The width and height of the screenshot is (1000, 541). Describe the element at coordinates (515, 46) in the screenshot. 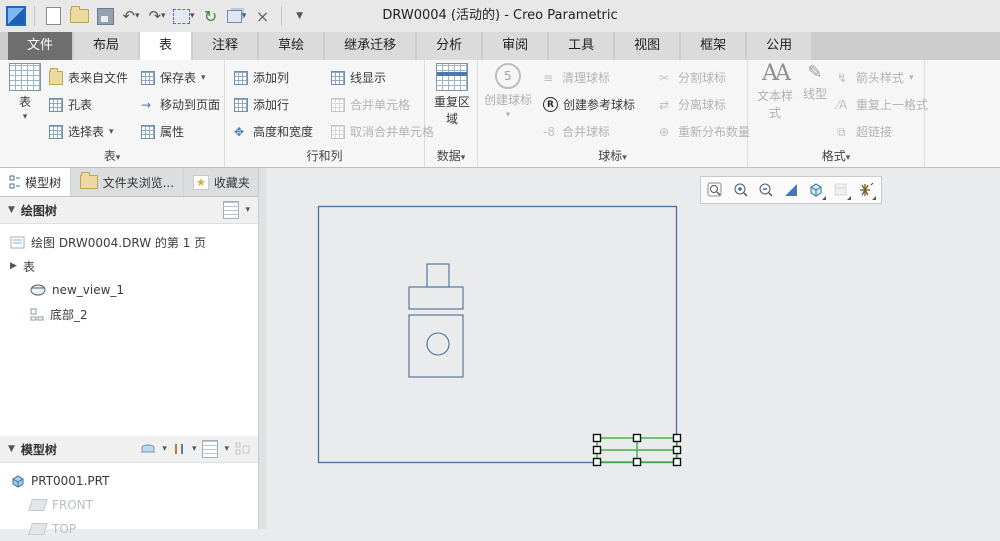

I see `tab-review: 审阅` at that location.